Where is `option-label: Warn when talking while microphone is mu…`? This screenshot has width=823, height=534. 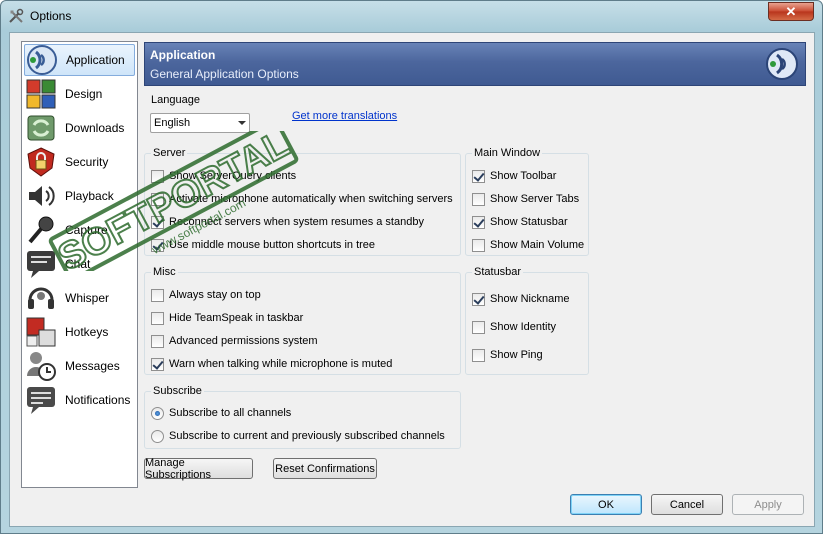 option-label: Warn when talking while microphone is mu… is located at coordinates (281, 364).